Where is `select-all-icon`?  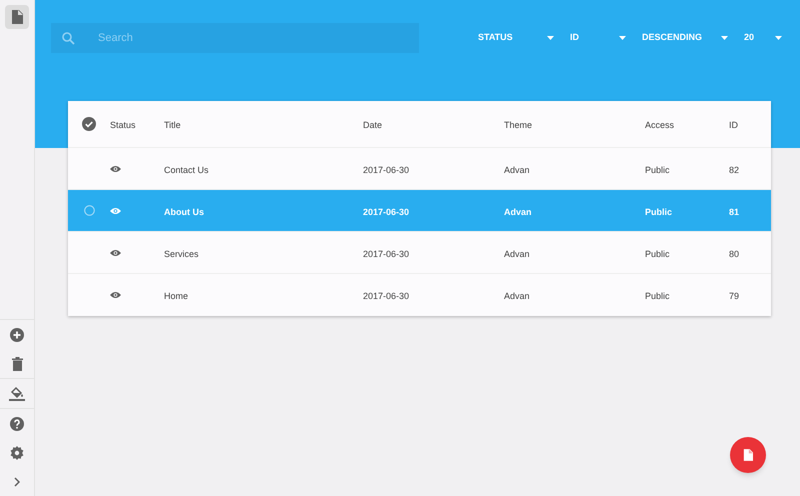
select-all-icon is located at coordinates (89, 124).